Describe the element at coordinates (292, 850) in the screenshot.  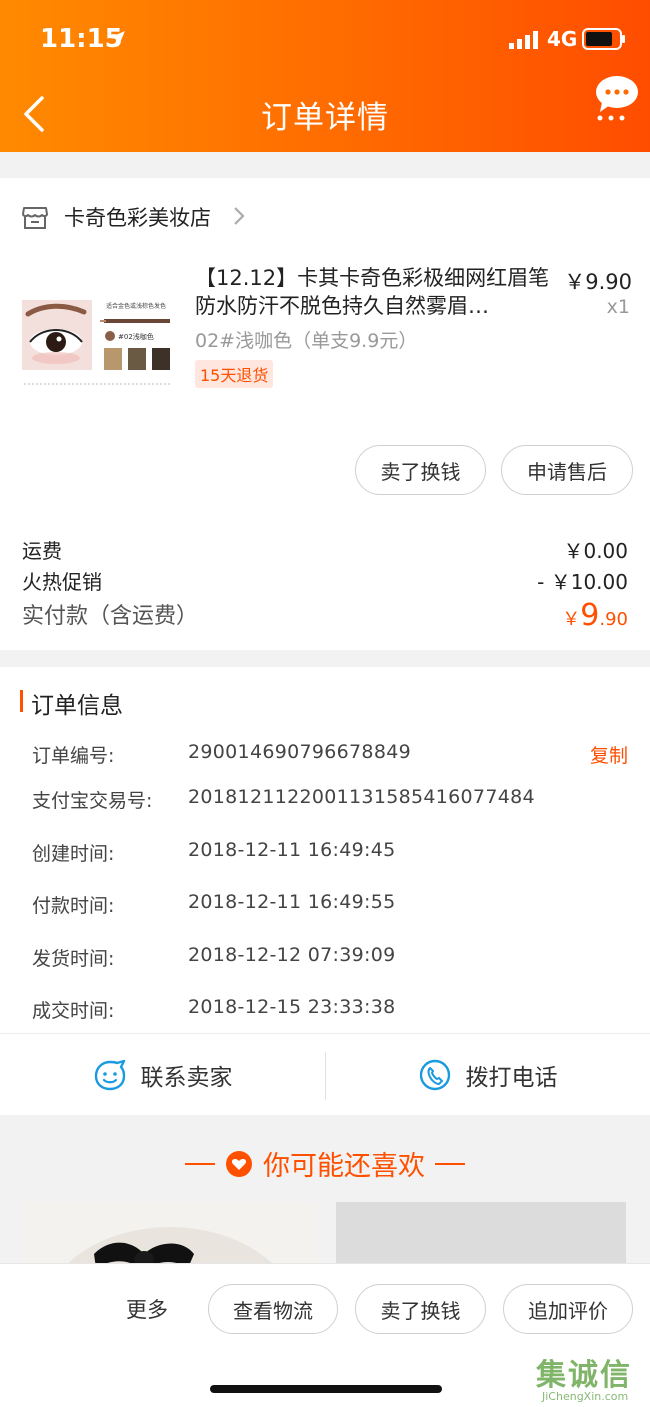
I see `info-value: 2018-12-11 16:49:45` at that location.